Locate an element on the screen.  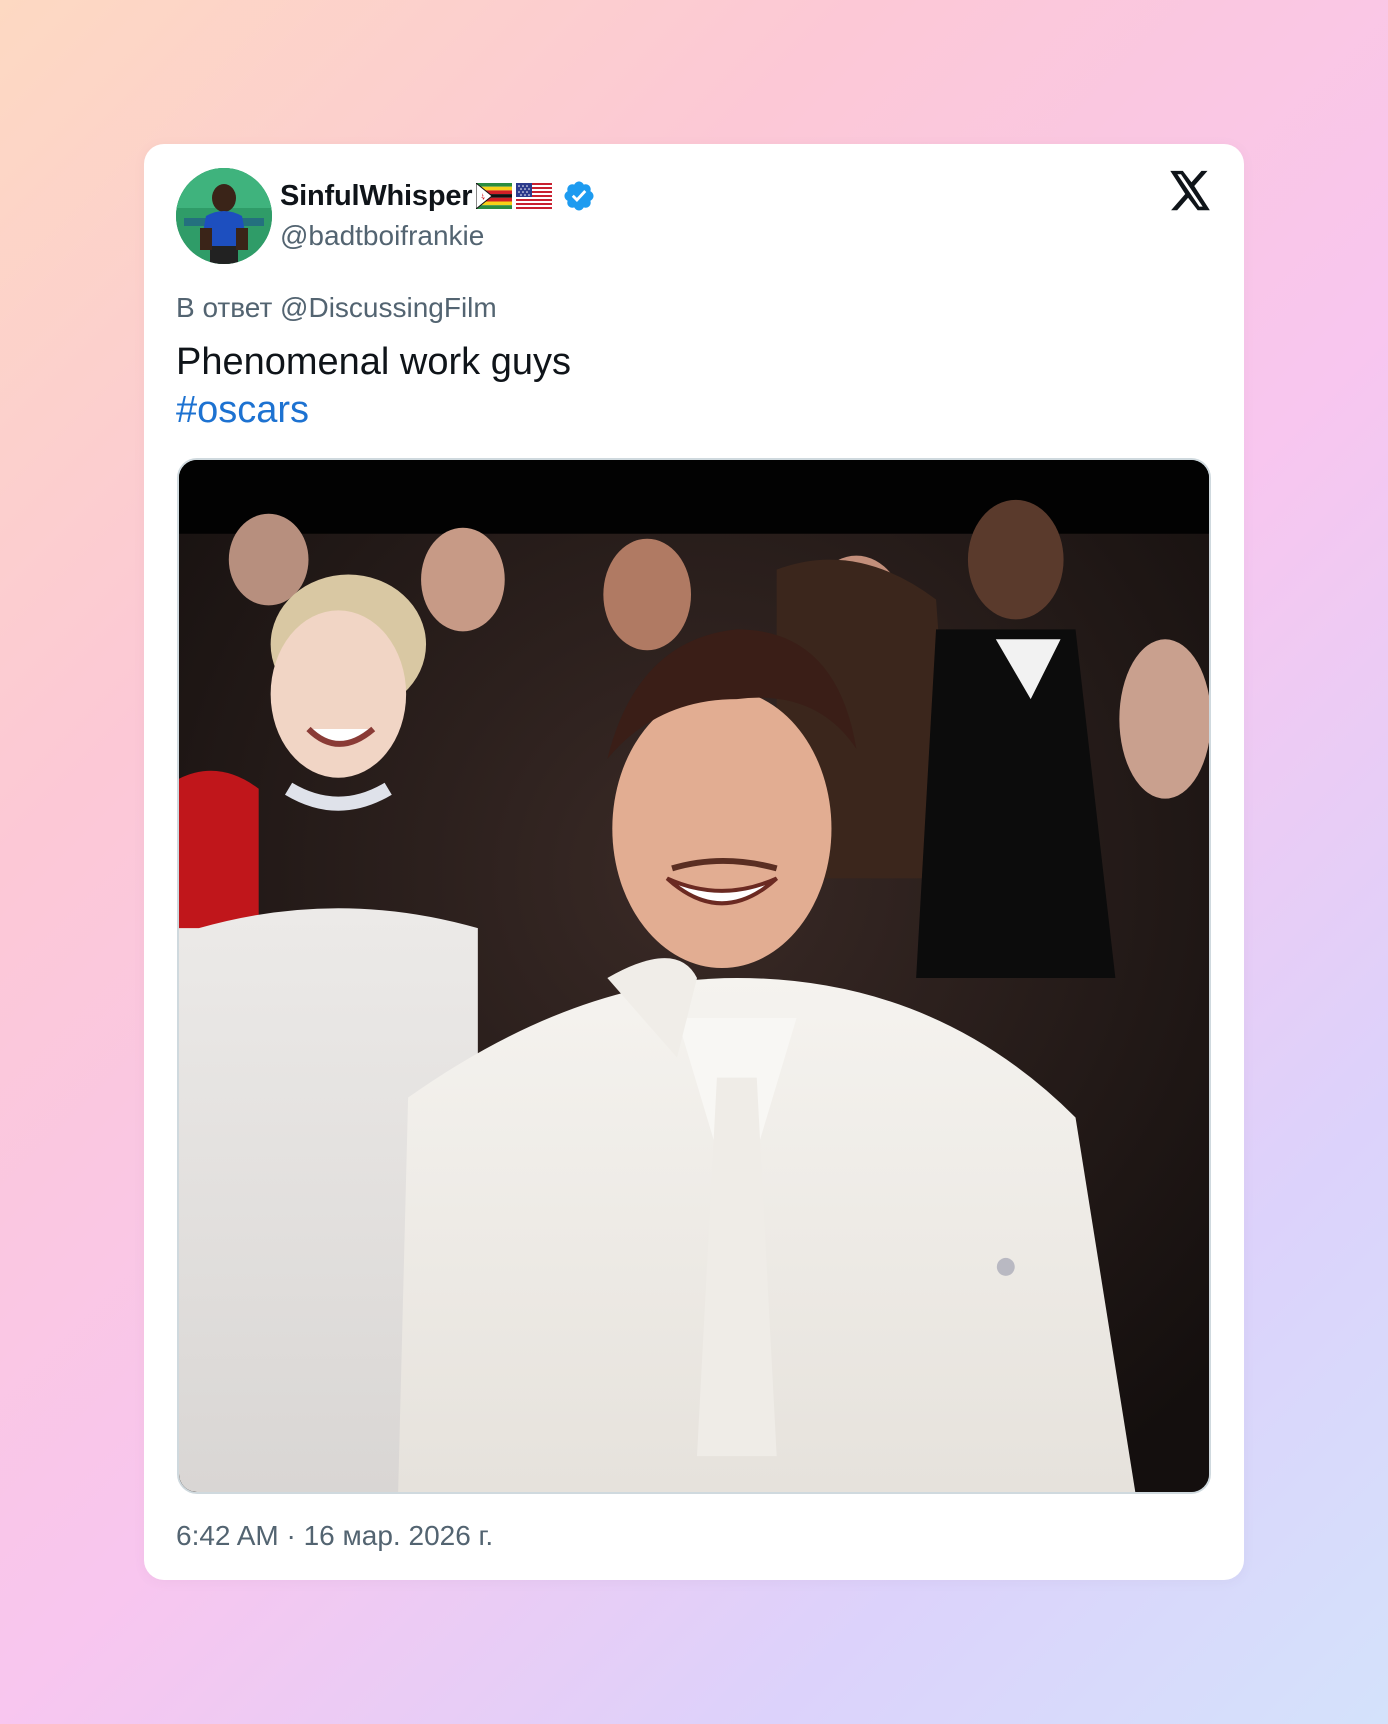
author-avatar is located at coordinates (224, 216).